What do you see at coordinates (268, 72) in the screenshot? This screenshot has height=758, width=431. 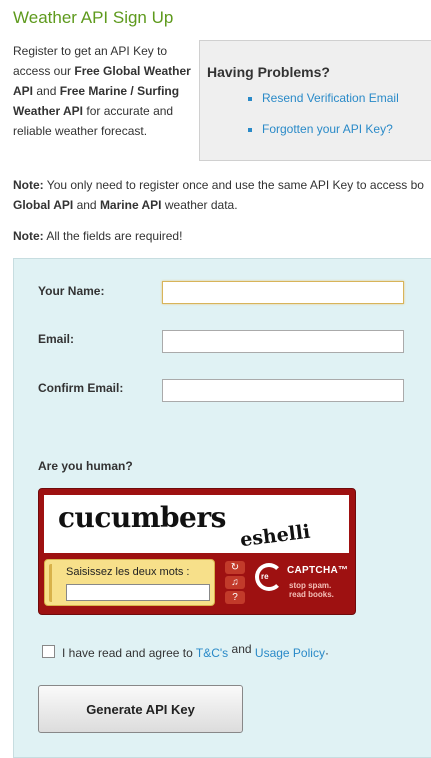 I see `problems-heading: Having Problems?` at bounding box center [268, 72].